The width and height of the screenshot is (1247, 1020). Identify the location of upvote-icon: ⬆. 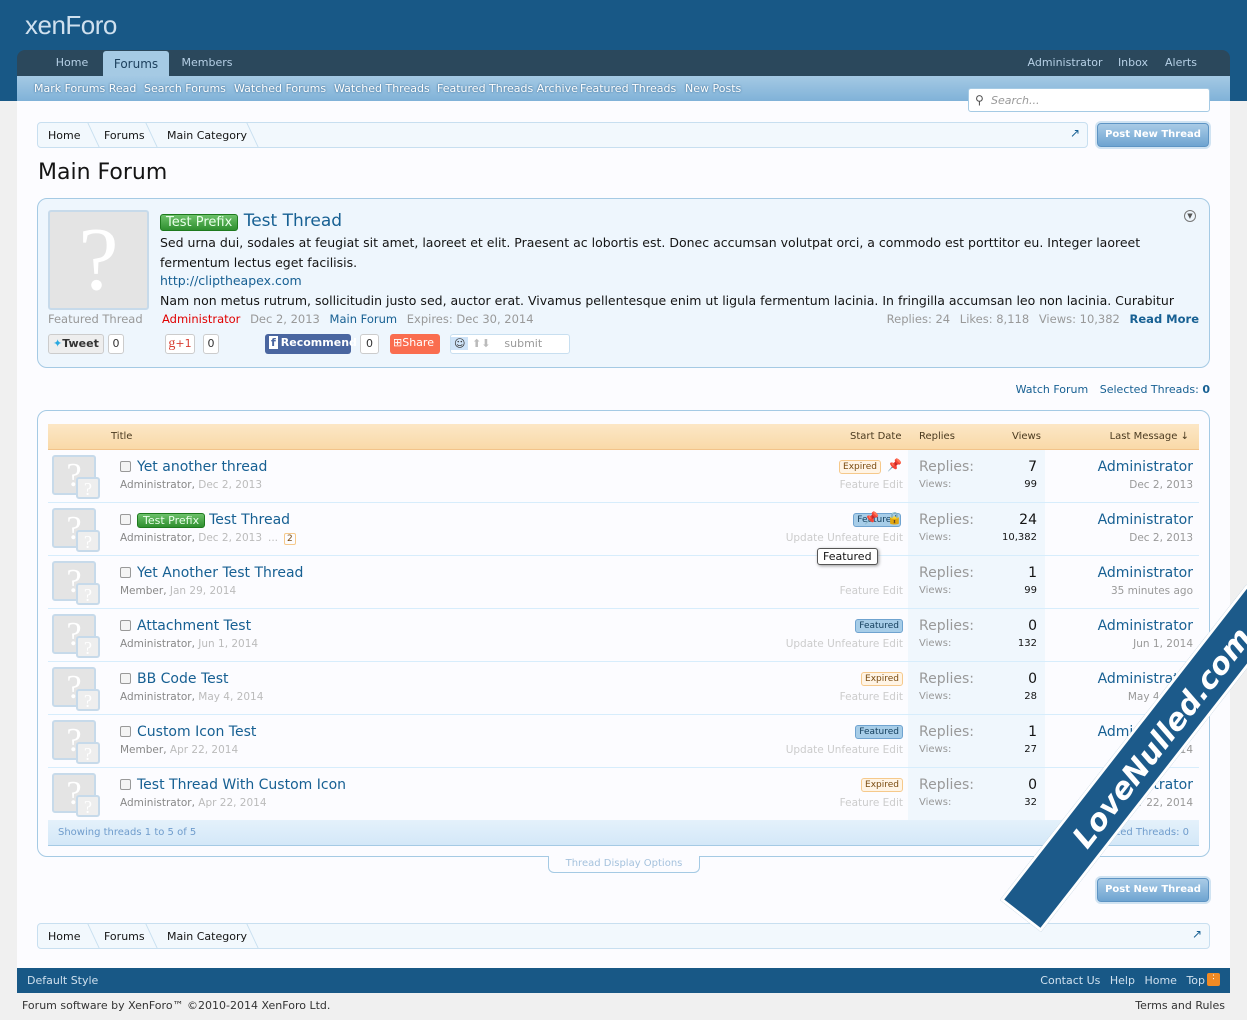
(474, 343).